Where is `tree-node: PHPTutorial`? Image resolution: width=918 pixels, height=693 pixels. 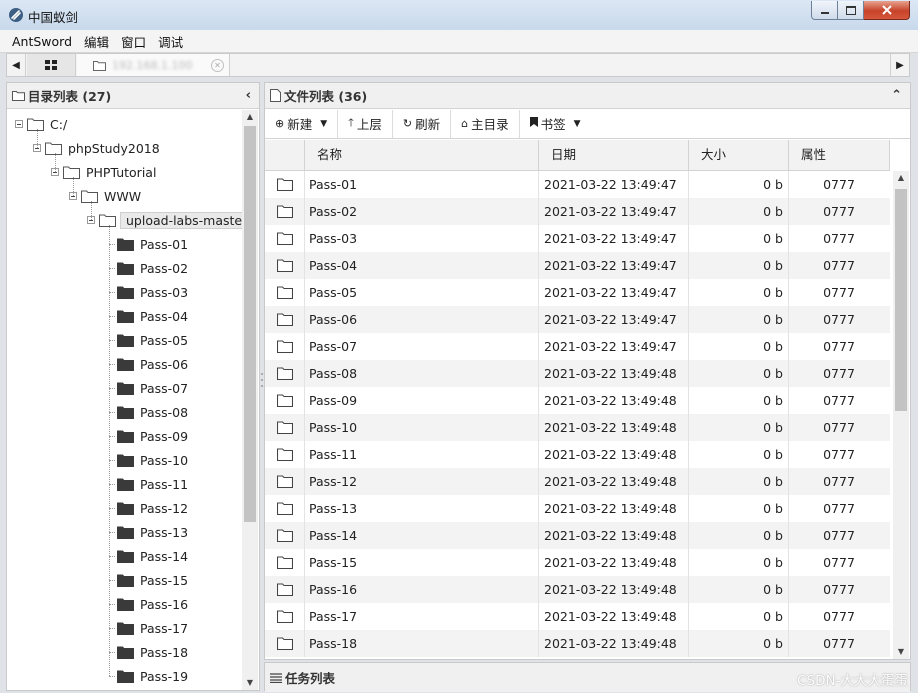
tree-node: PHPTutorial is located at coordinates (103, 172).